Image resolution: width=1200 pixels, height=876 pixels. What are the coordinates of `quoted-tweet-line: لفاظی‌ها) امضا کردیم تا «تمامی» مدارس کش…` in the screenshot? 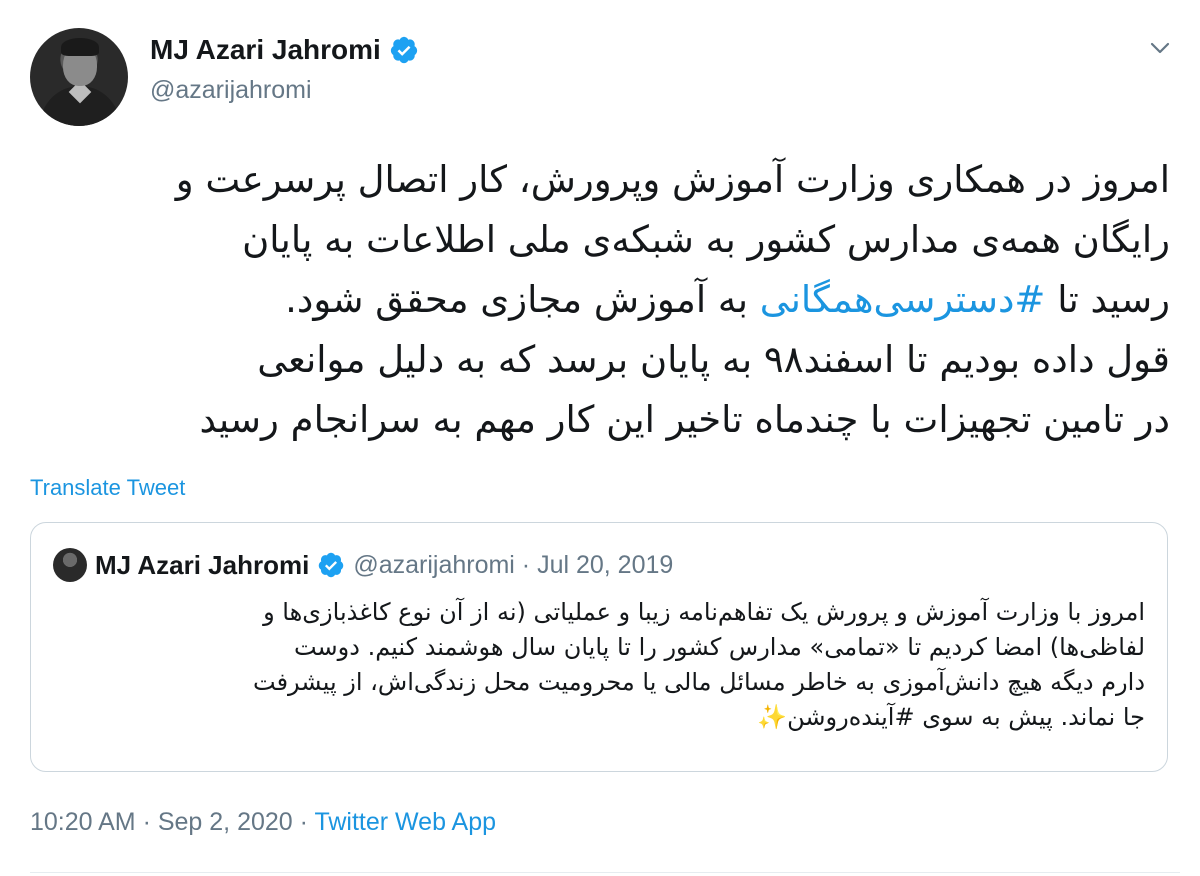 It's located at (719, 647).